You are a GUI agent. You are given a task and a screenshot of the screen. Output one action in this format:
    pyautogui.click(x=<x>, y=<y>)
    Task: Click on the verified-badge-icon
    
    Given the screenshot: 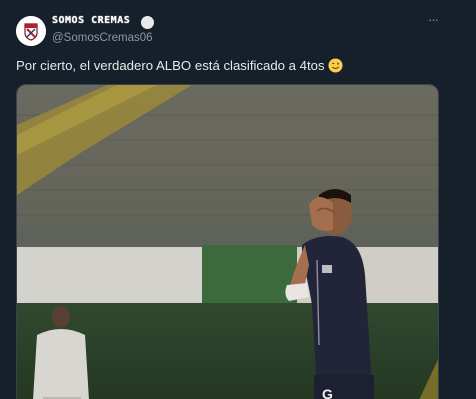 What is the action you would take?
    pyautogui.click(x=147, y=22)
    